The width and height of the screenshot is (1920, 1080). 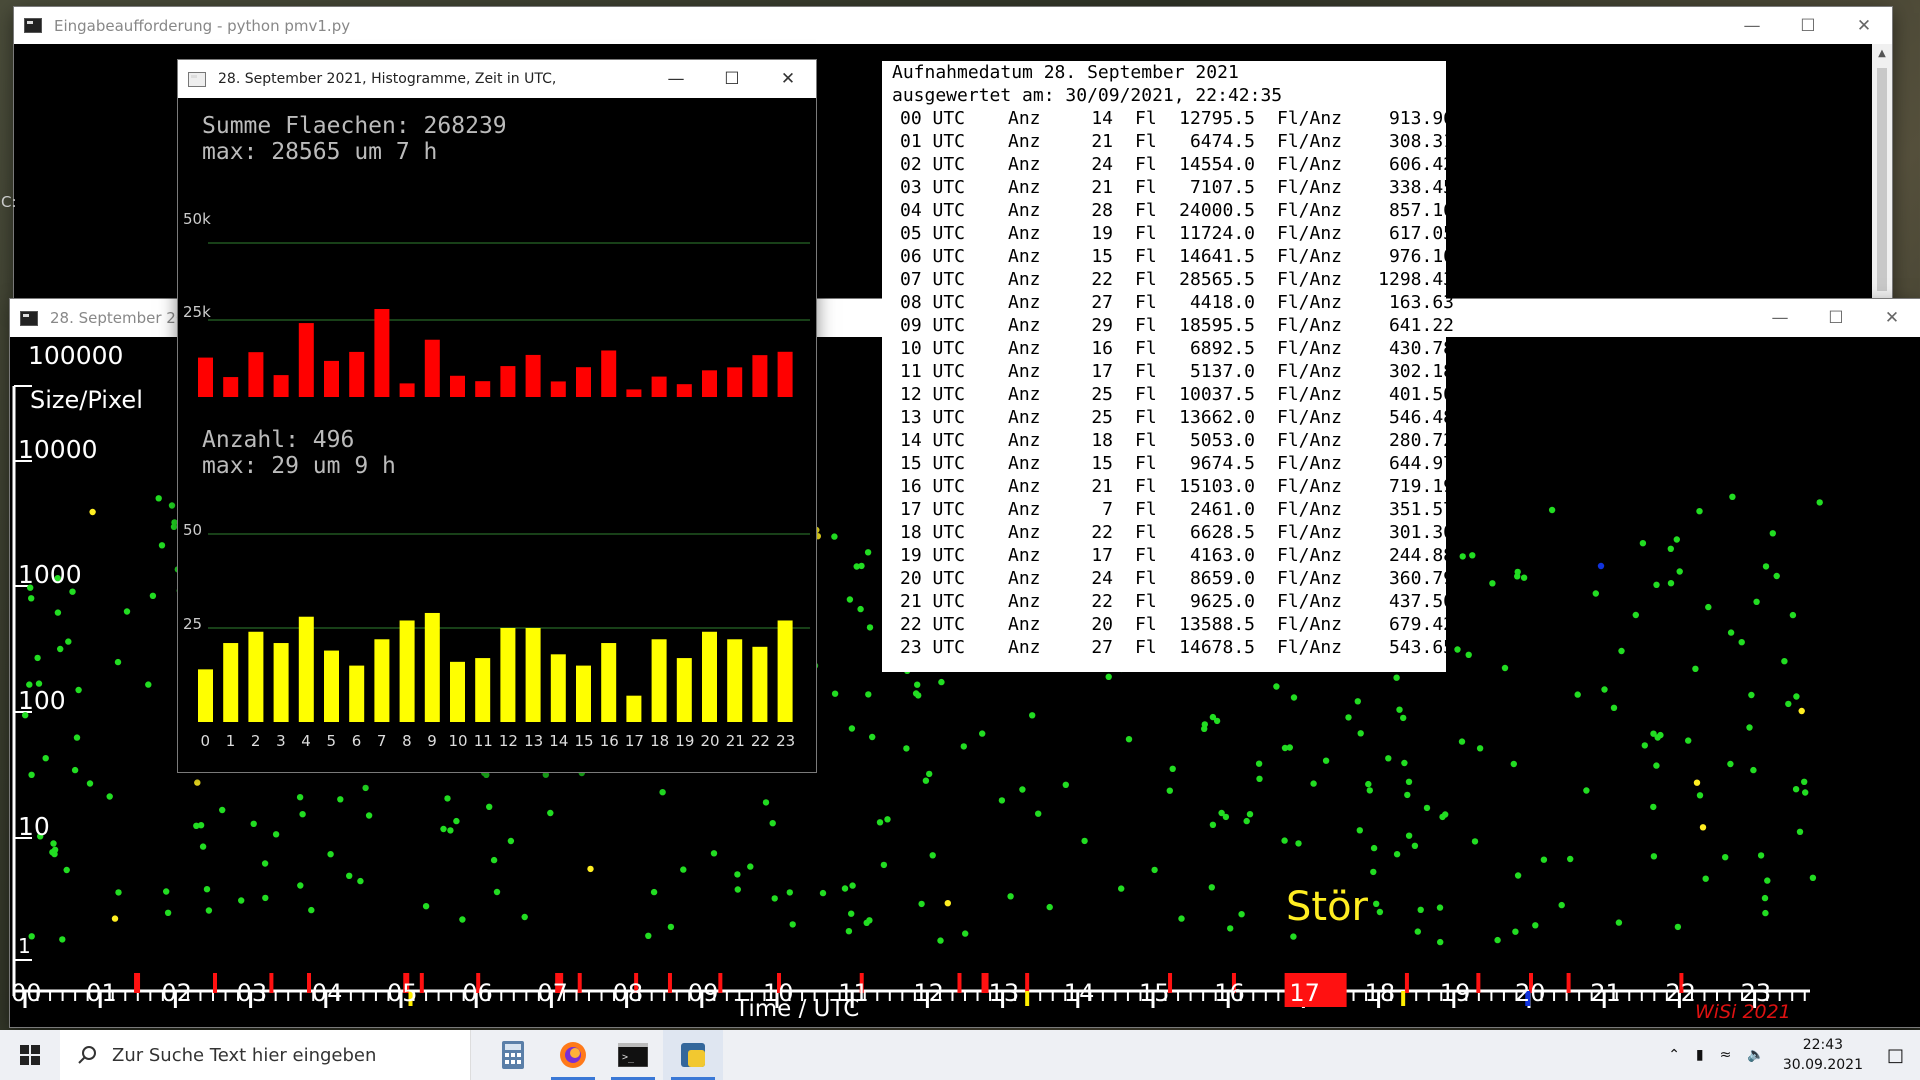 I want to click on stats-cell-ratio: 719.19, so click(x=1421, y=486).